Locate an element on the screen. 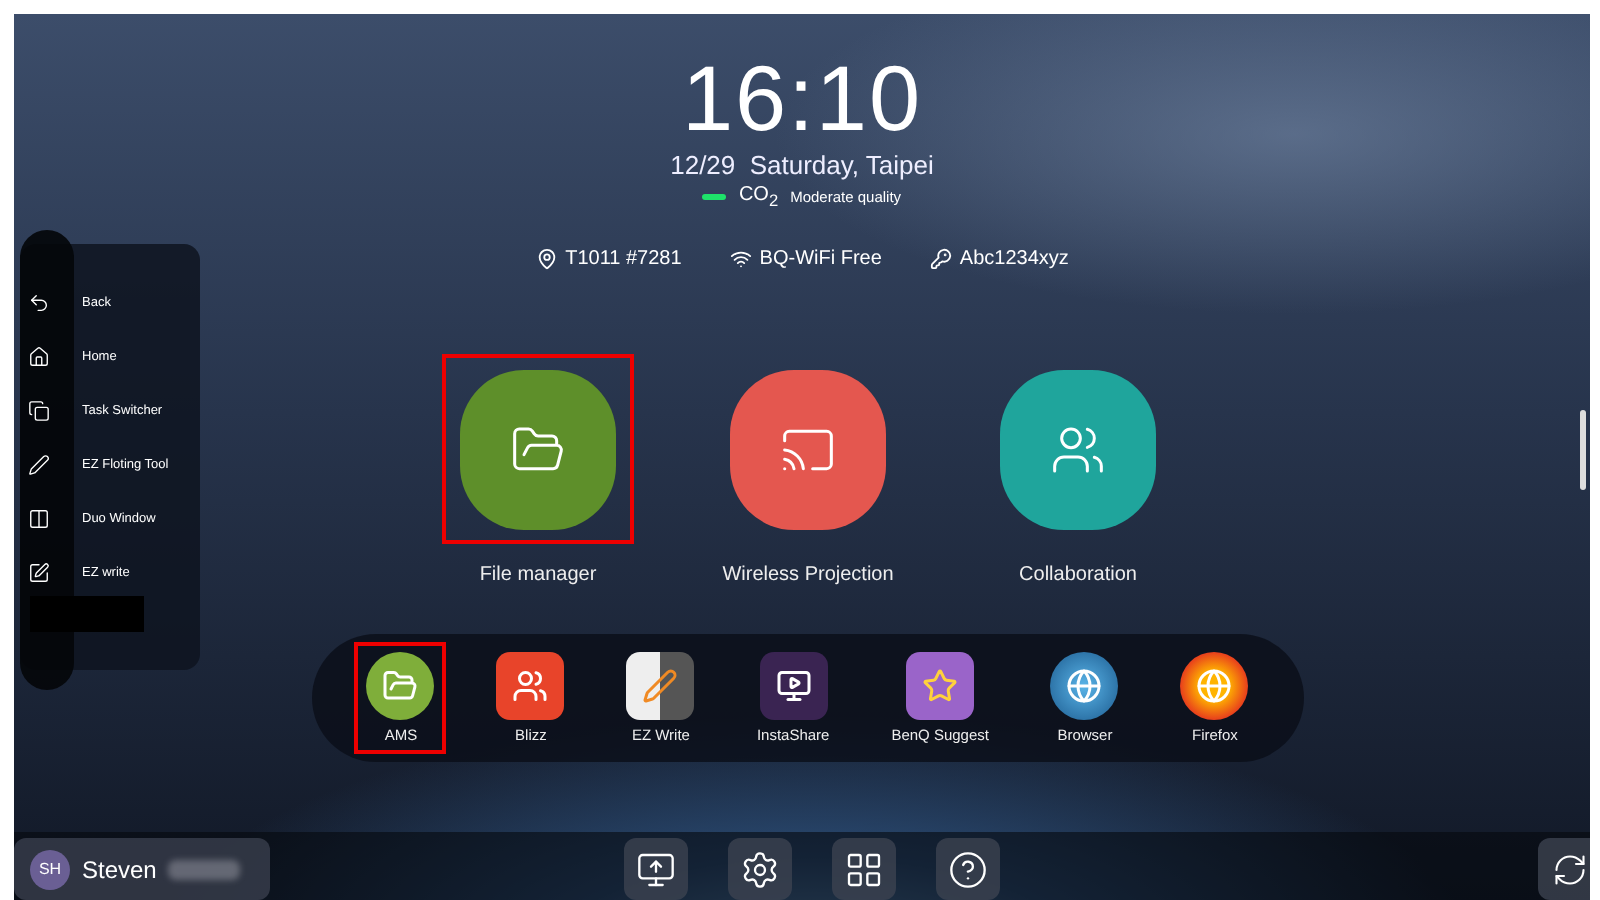 The image size is (1600, 900). apps-button is located at coordinates (864, 869).